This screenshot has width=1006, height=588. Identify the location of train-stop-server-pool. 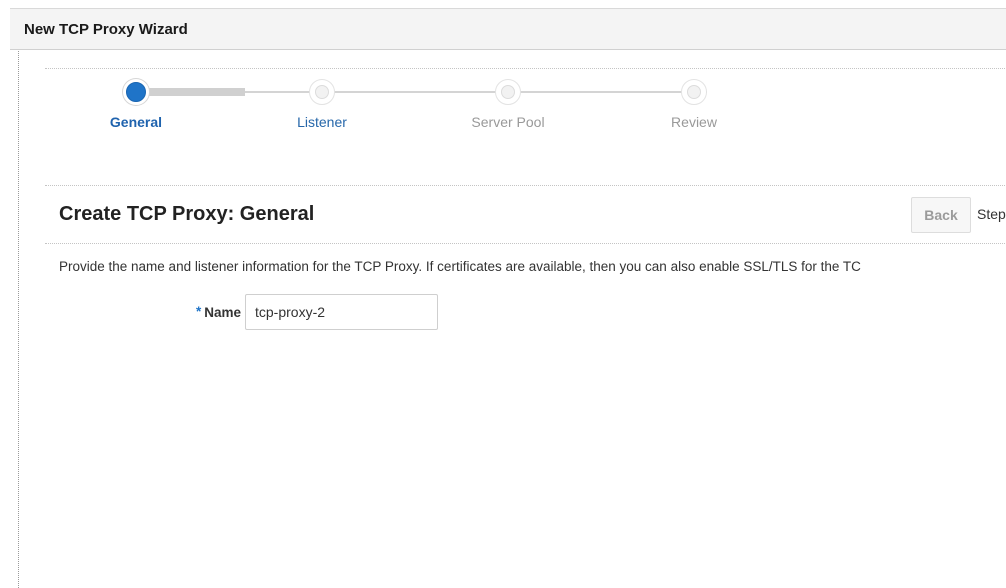
(508, 92).